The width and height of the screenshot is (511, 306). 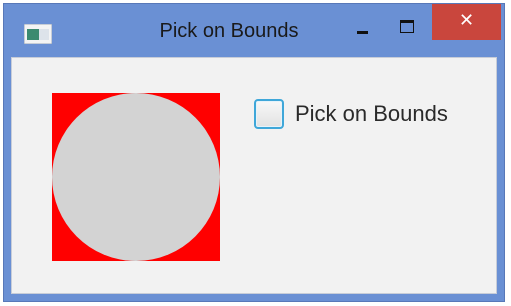 I want to click on checkbox-box, so click(x=269, y=114).